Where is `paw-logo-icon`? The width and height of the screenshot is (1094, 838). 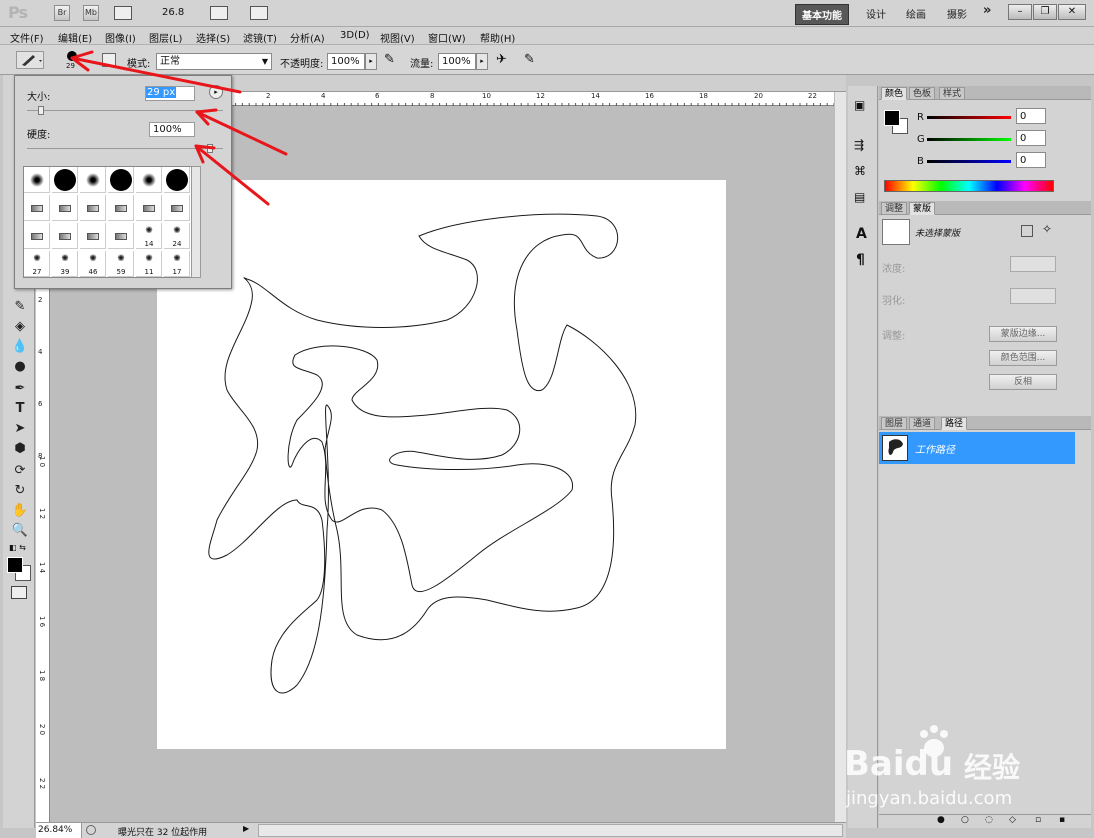 paw-logo-icon is located at coordinates (934, 742).